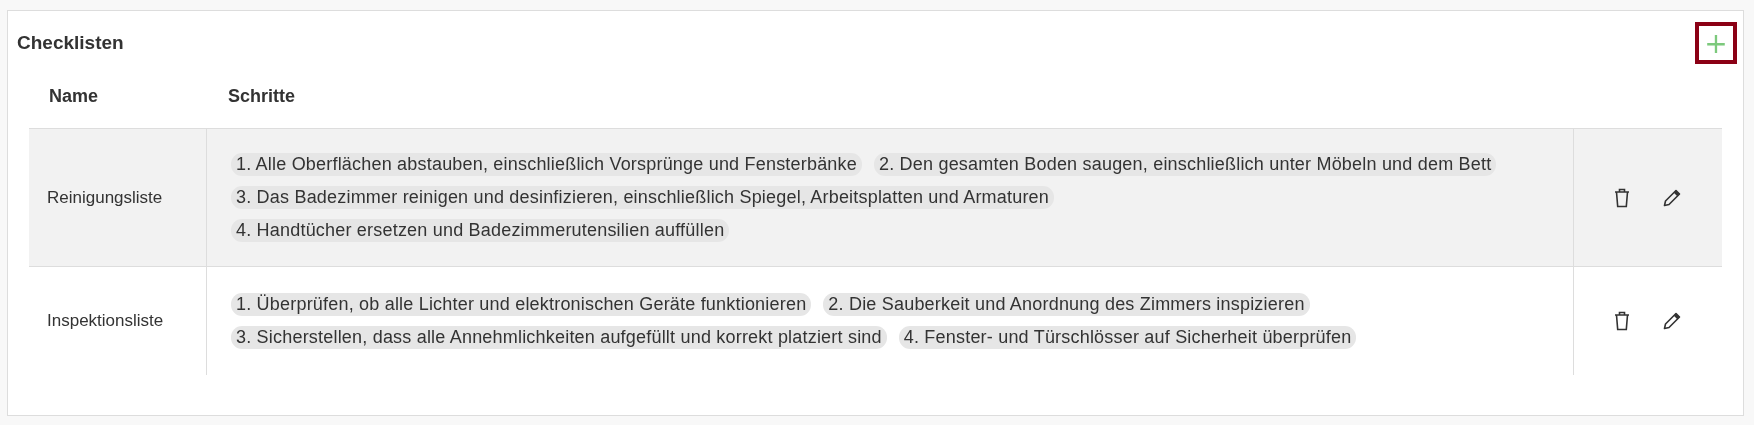 The width and height of the screenshot is (1754, 425). Describe the element at coordinates (559, 337) in the screenshot. I see `step-tag: 3. Sicherstellen, dass alle Annehmlichkeiten aufgefüllt und korrekt platziert sind` at that location.